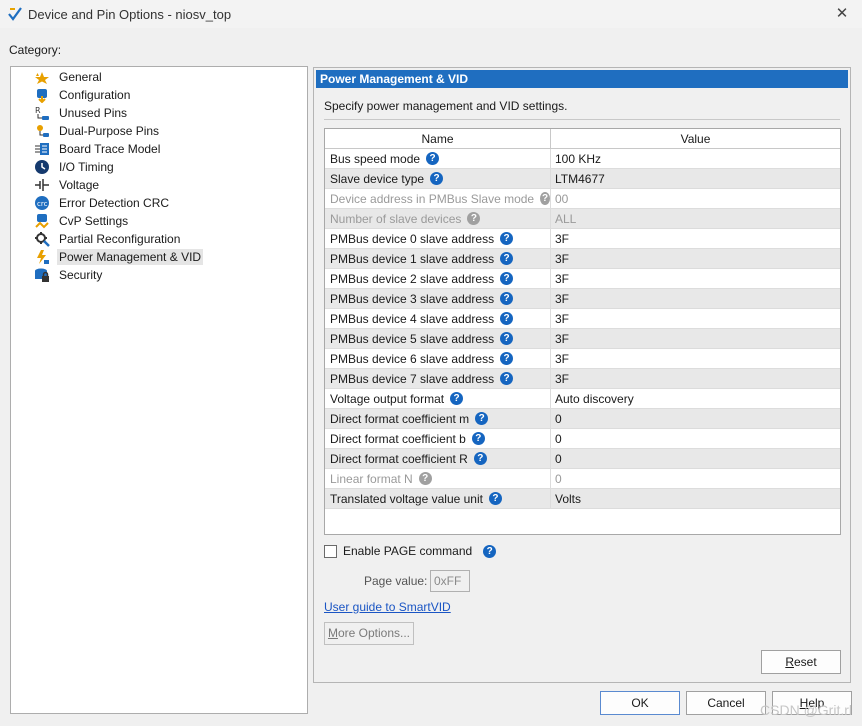 This screenshot has height=726, width=862. I want to click on tree-item-configuration: Configuration, so click(71, 95).